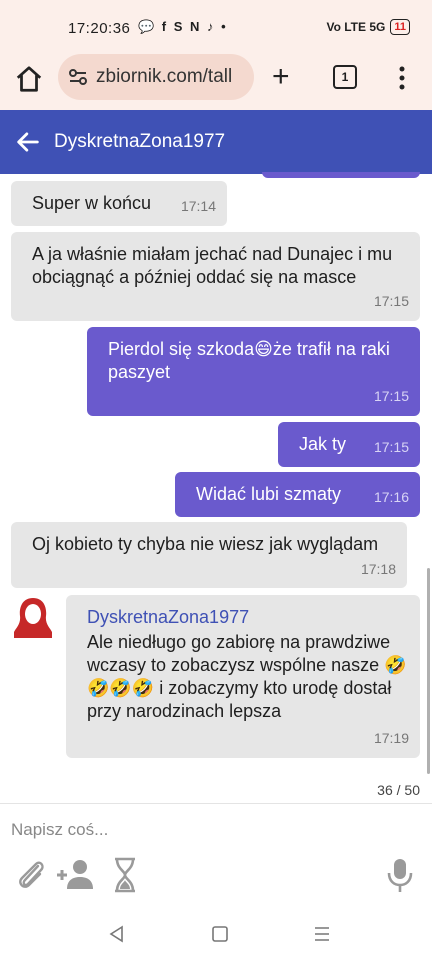 The height and width of the screenshot is (960, 432). I want to click on message-incoming: Super w końcu 17:14, so click(119, 203).